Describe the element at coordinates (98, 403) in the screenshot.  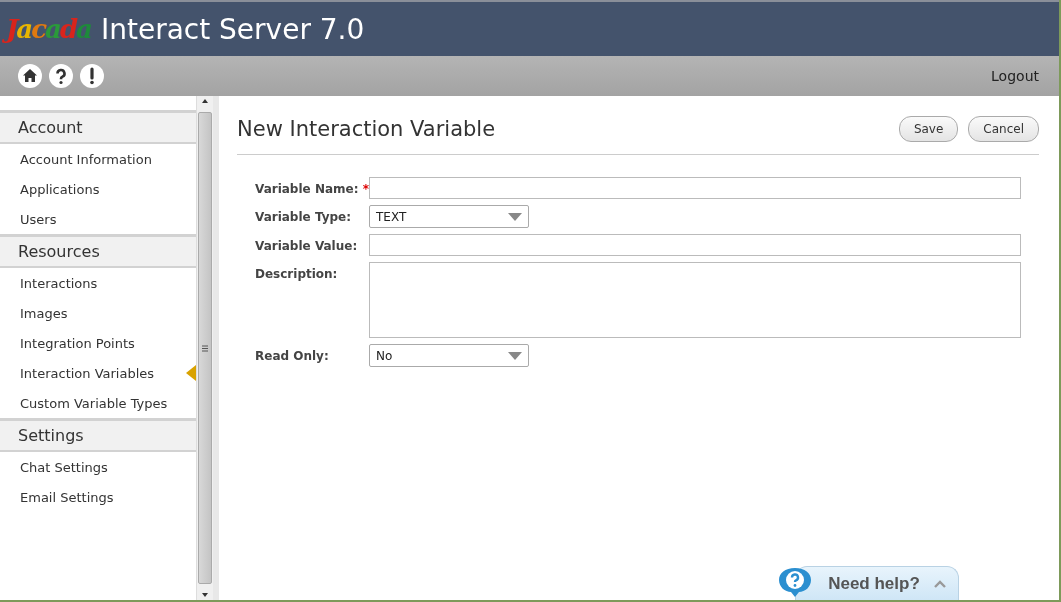
I see `sidebar-item: Custom Variable Types` at that location.